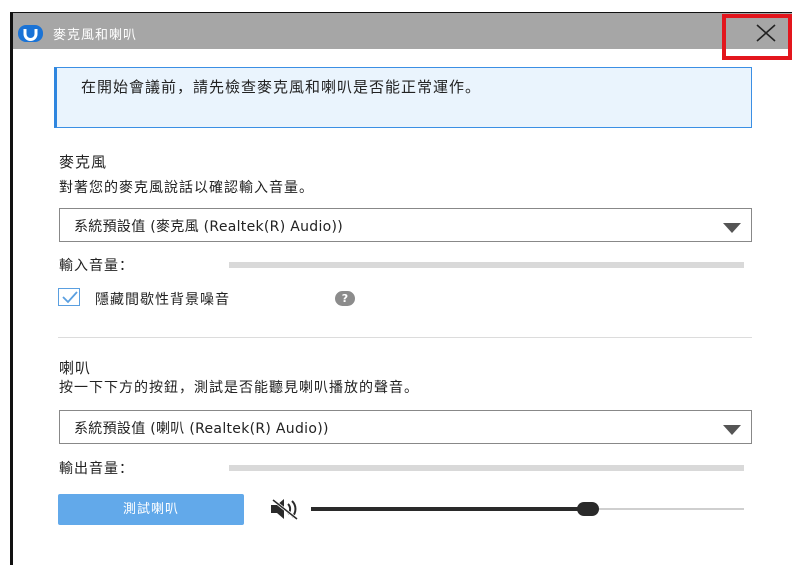 This screenshot has height=565, width=792. What do you see at coordinates (201, 429) in the screenshot?
I see `speaker-device-value: 系統預設值 (喇叭 (Realtek(R) Audio))` at bounding box center [201, 429].